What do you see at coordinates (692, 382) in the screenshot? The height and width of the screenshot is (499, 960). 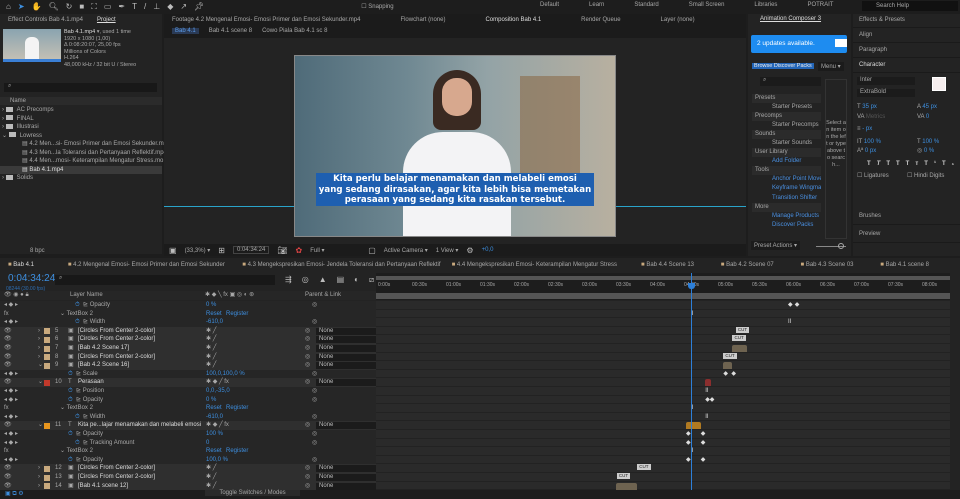 I see `playhead` at bounding box center [692, 382].